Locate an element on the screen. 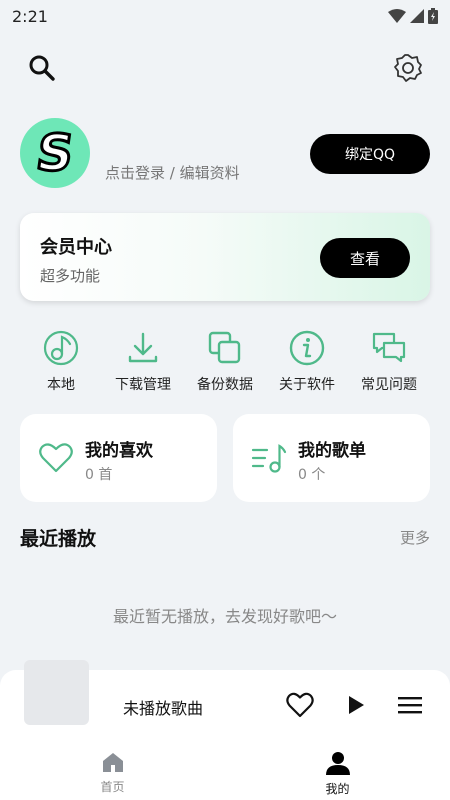 This screenshot has width=450, height=800. play-button is located at coordinates (356, 705).